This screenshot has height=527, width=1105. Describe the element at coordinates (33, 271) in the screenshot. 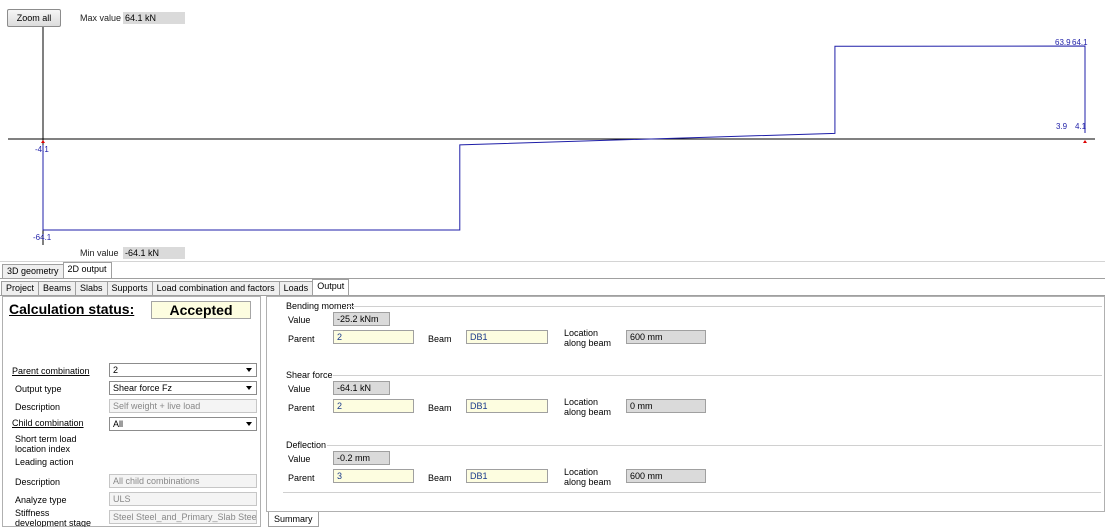

I see `tab-3d-geometry: 3D geometry` at that location.